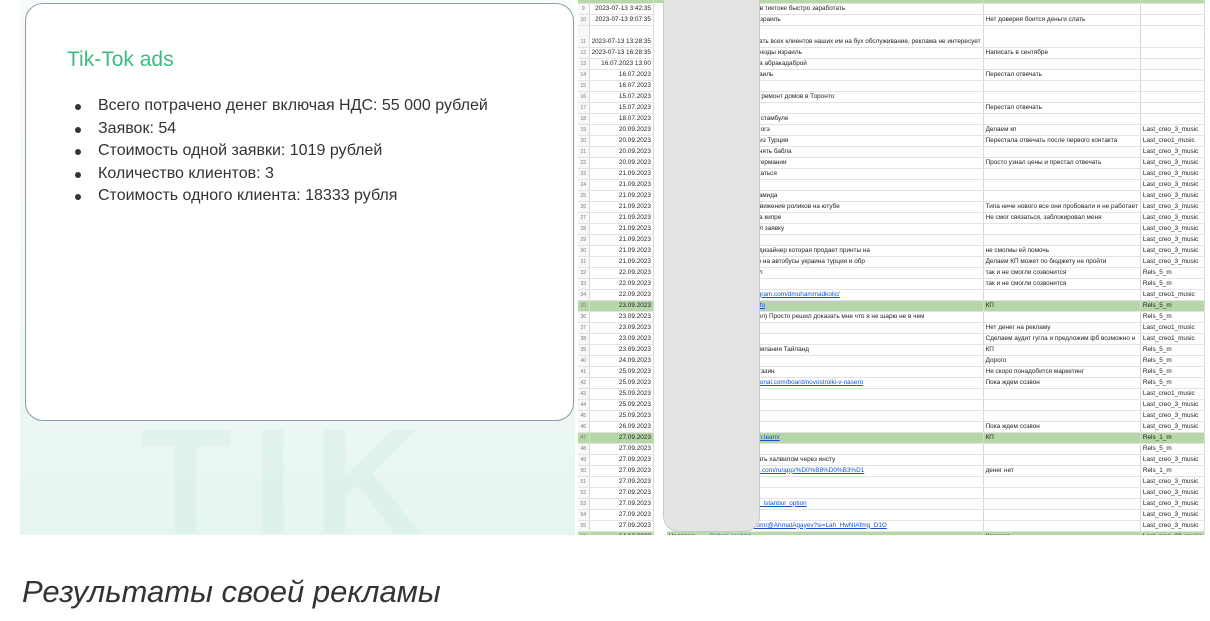 This screenshot has height=621, width=1210. Describe the element at coordinates (584, 328) in the screenshot. I see `row-number: 37` at that location.